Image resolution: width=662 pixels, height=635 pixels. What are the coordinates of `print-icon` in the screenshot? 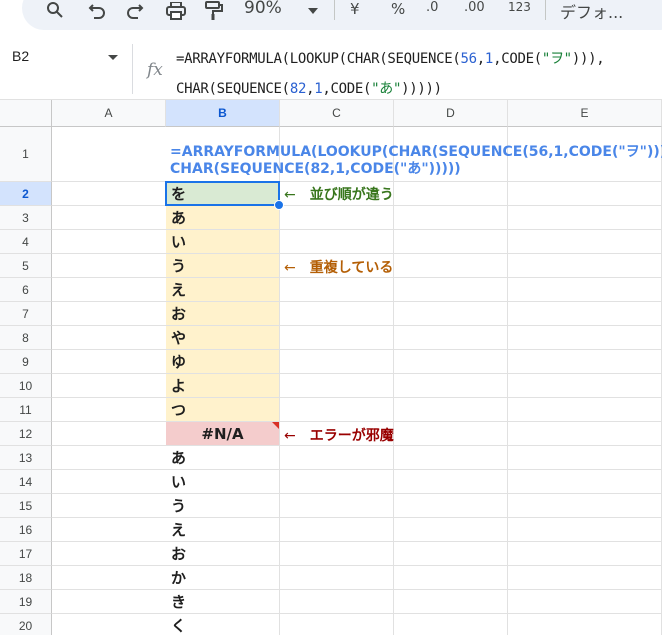 It's located at (176, 11).